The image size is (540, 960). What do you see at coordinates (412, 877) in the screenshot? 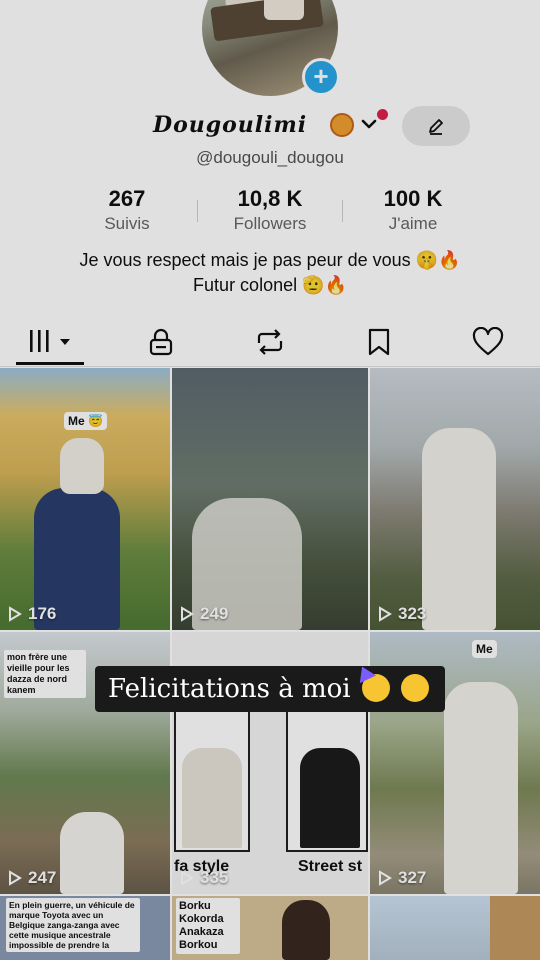
I see `view-count-value: 327` at bounding box center [412, 877].